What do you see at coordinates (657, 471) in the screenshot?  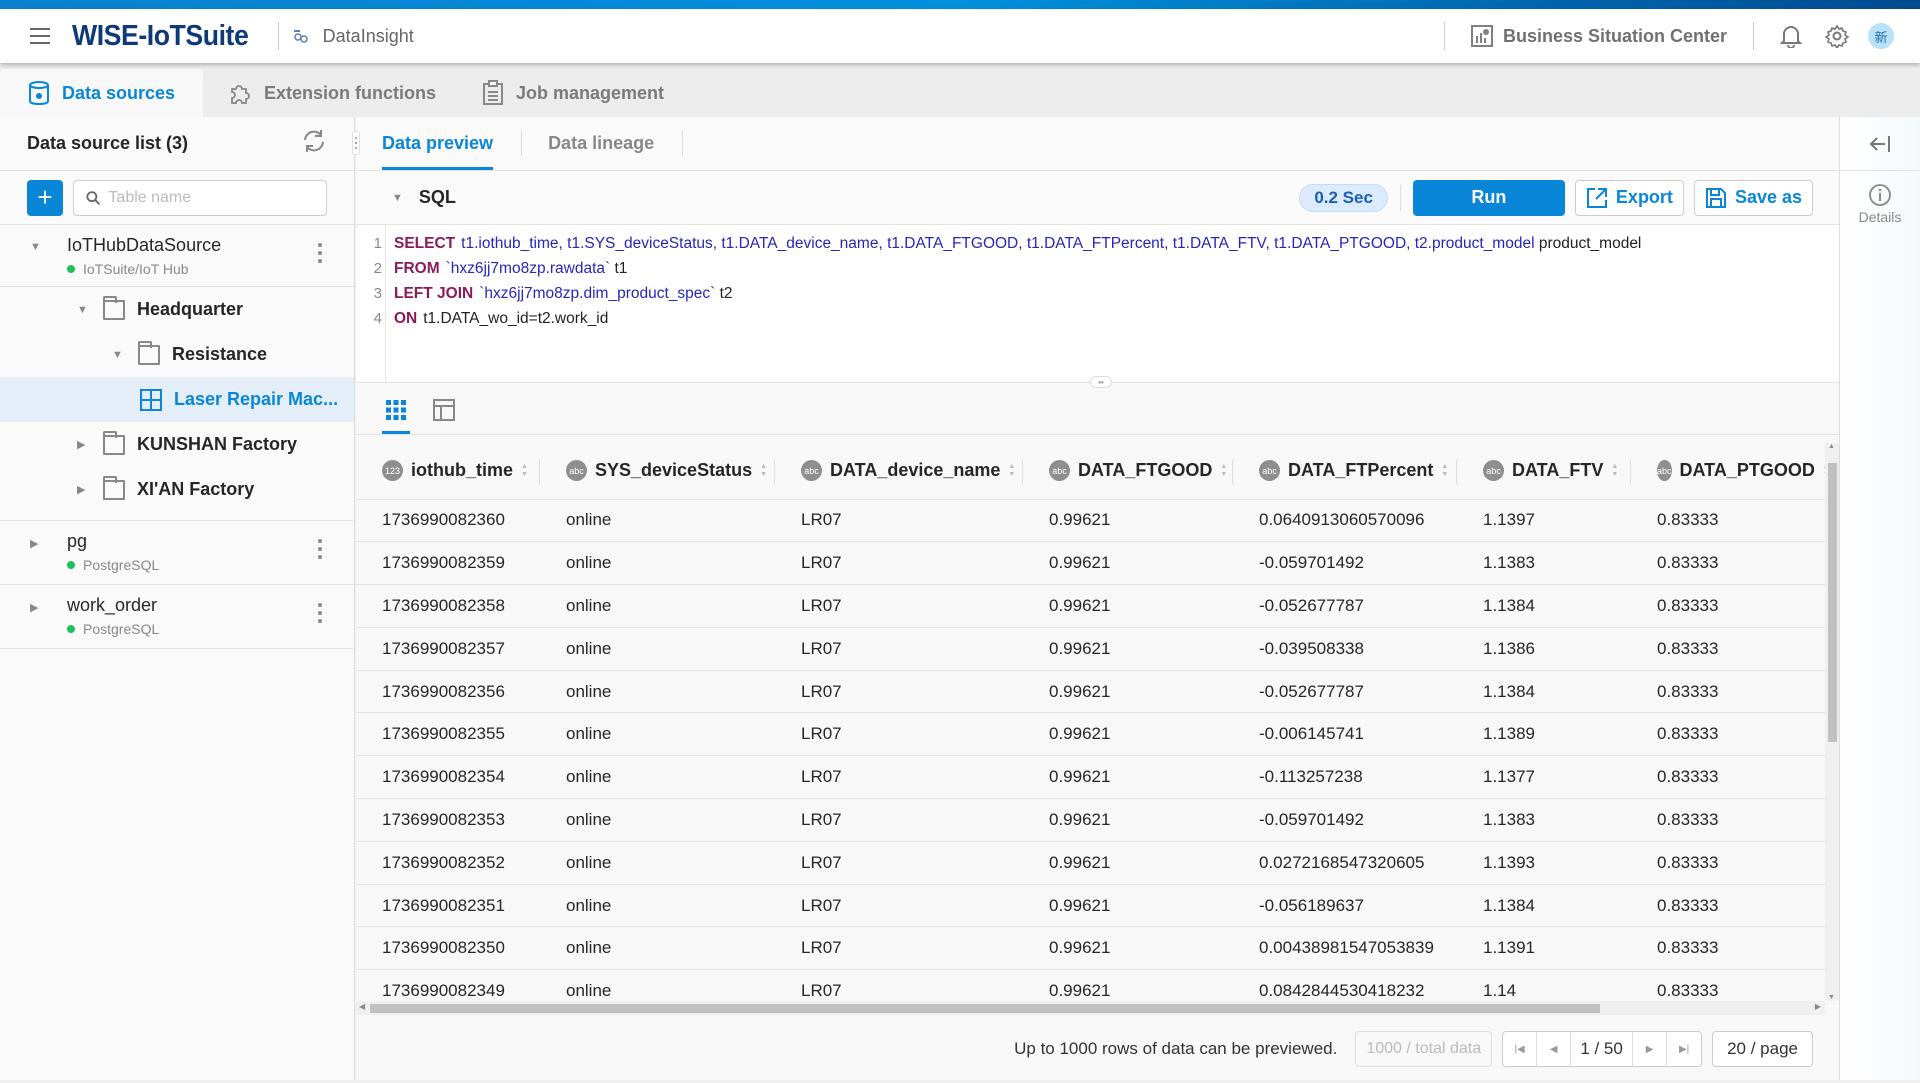 I see `column-header: abc SYS_deviceStatus ▲ ▼` at bounding box center [657, 471].